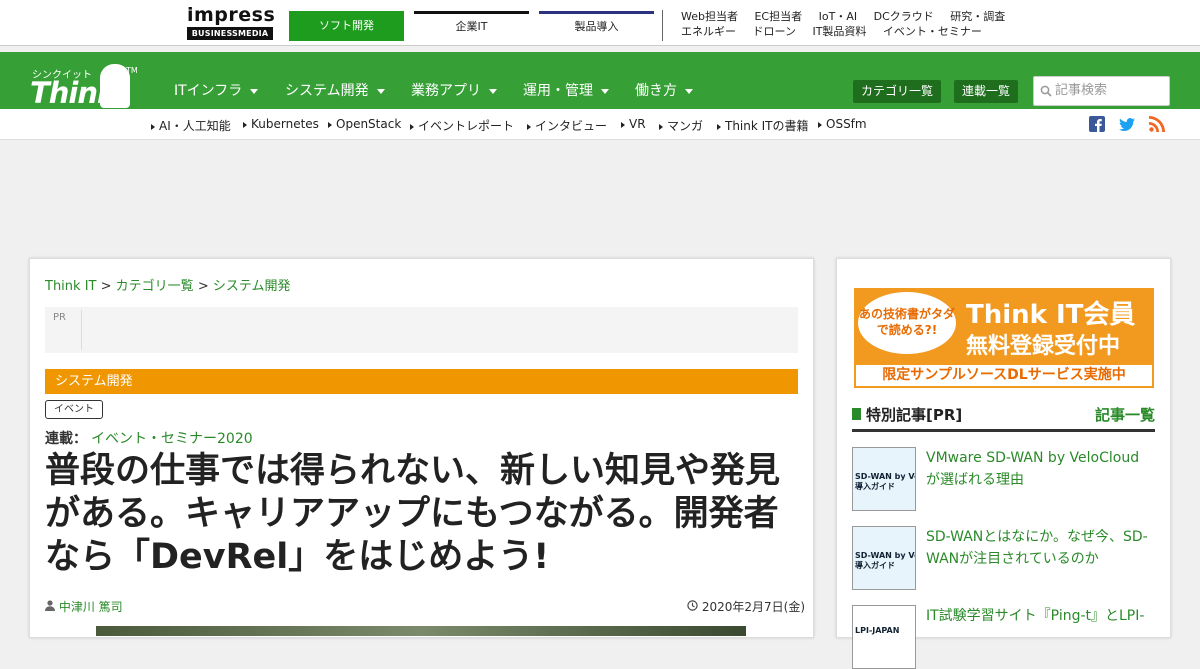 The height and width of the screenshot is (669, 1200). What do you see at coordinates (421, 631) in the screenshot?
I see `hero-image` at bounding box center [421, 631].